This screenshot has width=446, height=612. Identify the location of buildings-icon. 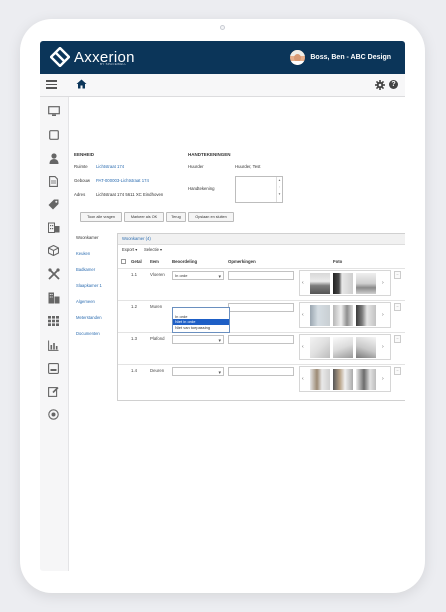
(53, 227).